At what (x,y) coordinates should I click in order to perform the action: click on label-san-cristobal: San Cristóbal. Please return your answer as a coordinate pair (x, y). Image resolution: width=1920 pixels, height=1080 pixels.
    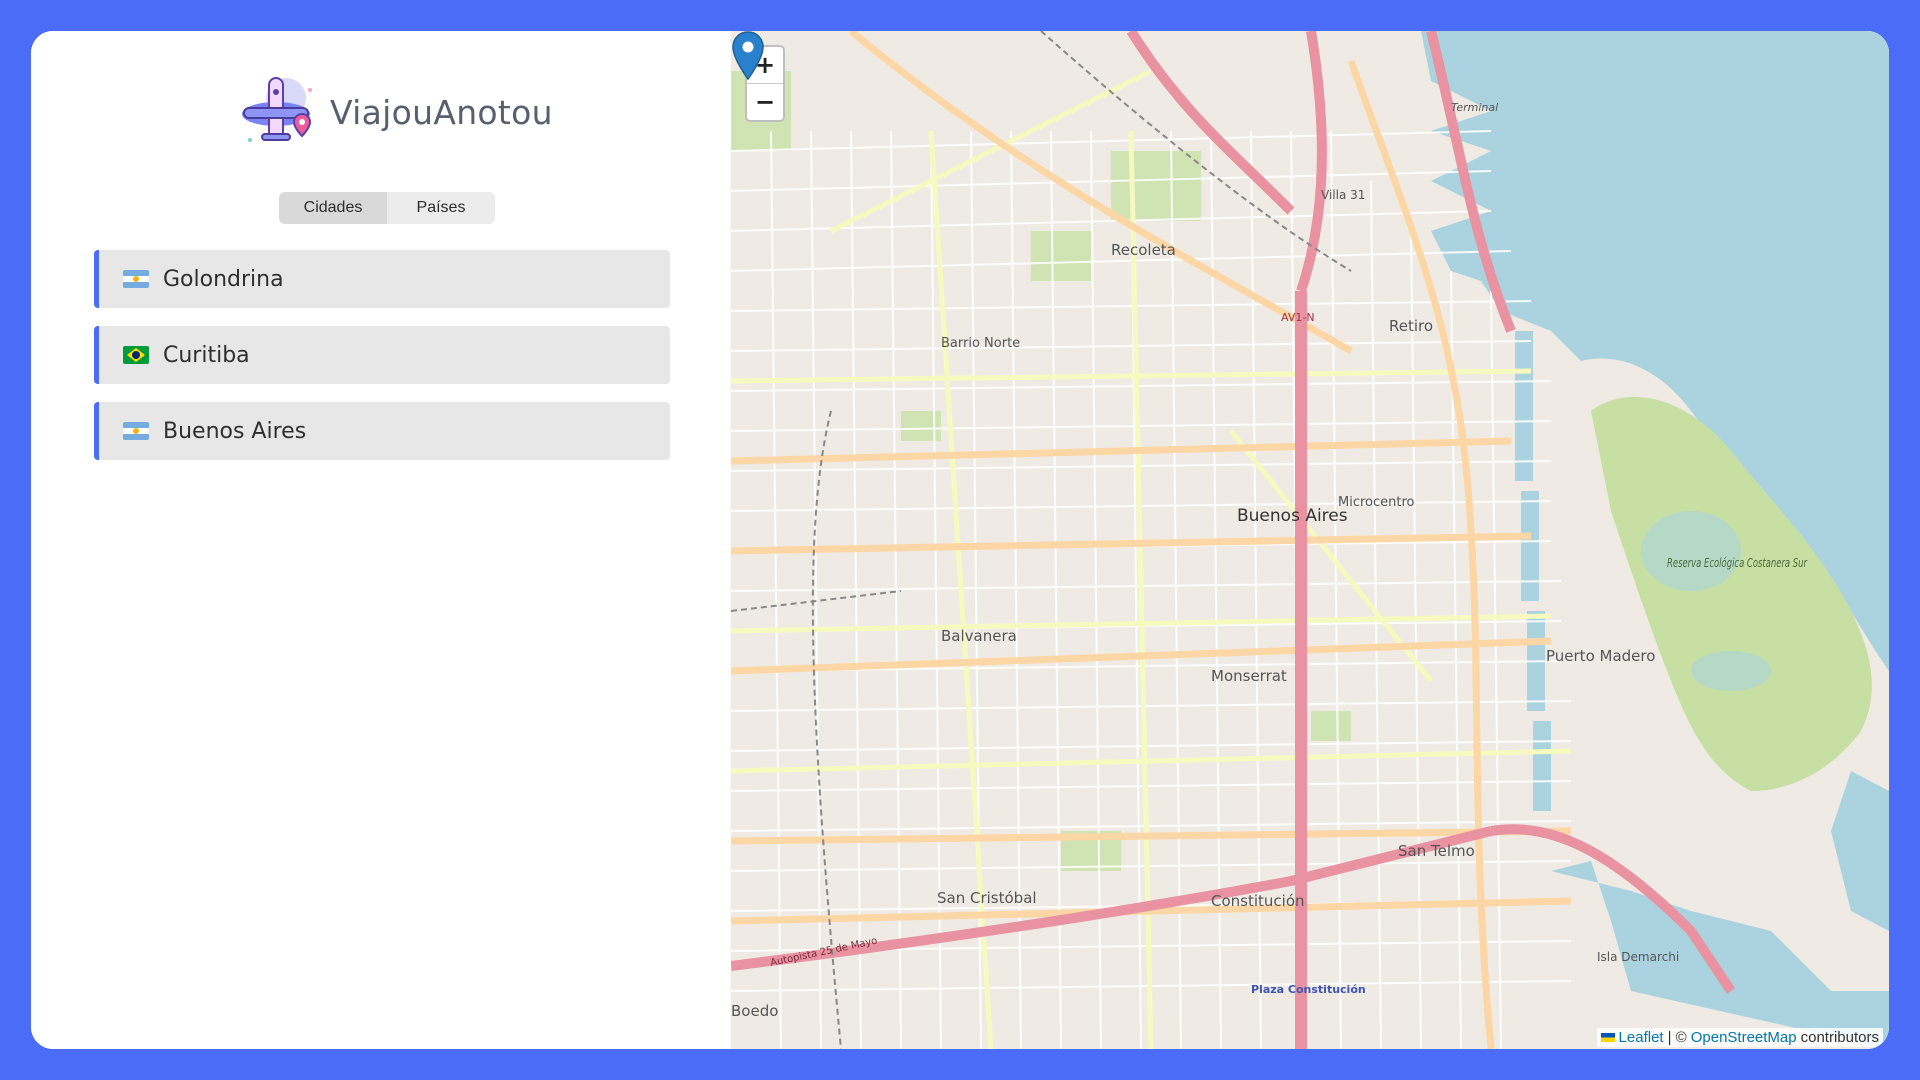
    Looking at the image, I should click on (987, 898).